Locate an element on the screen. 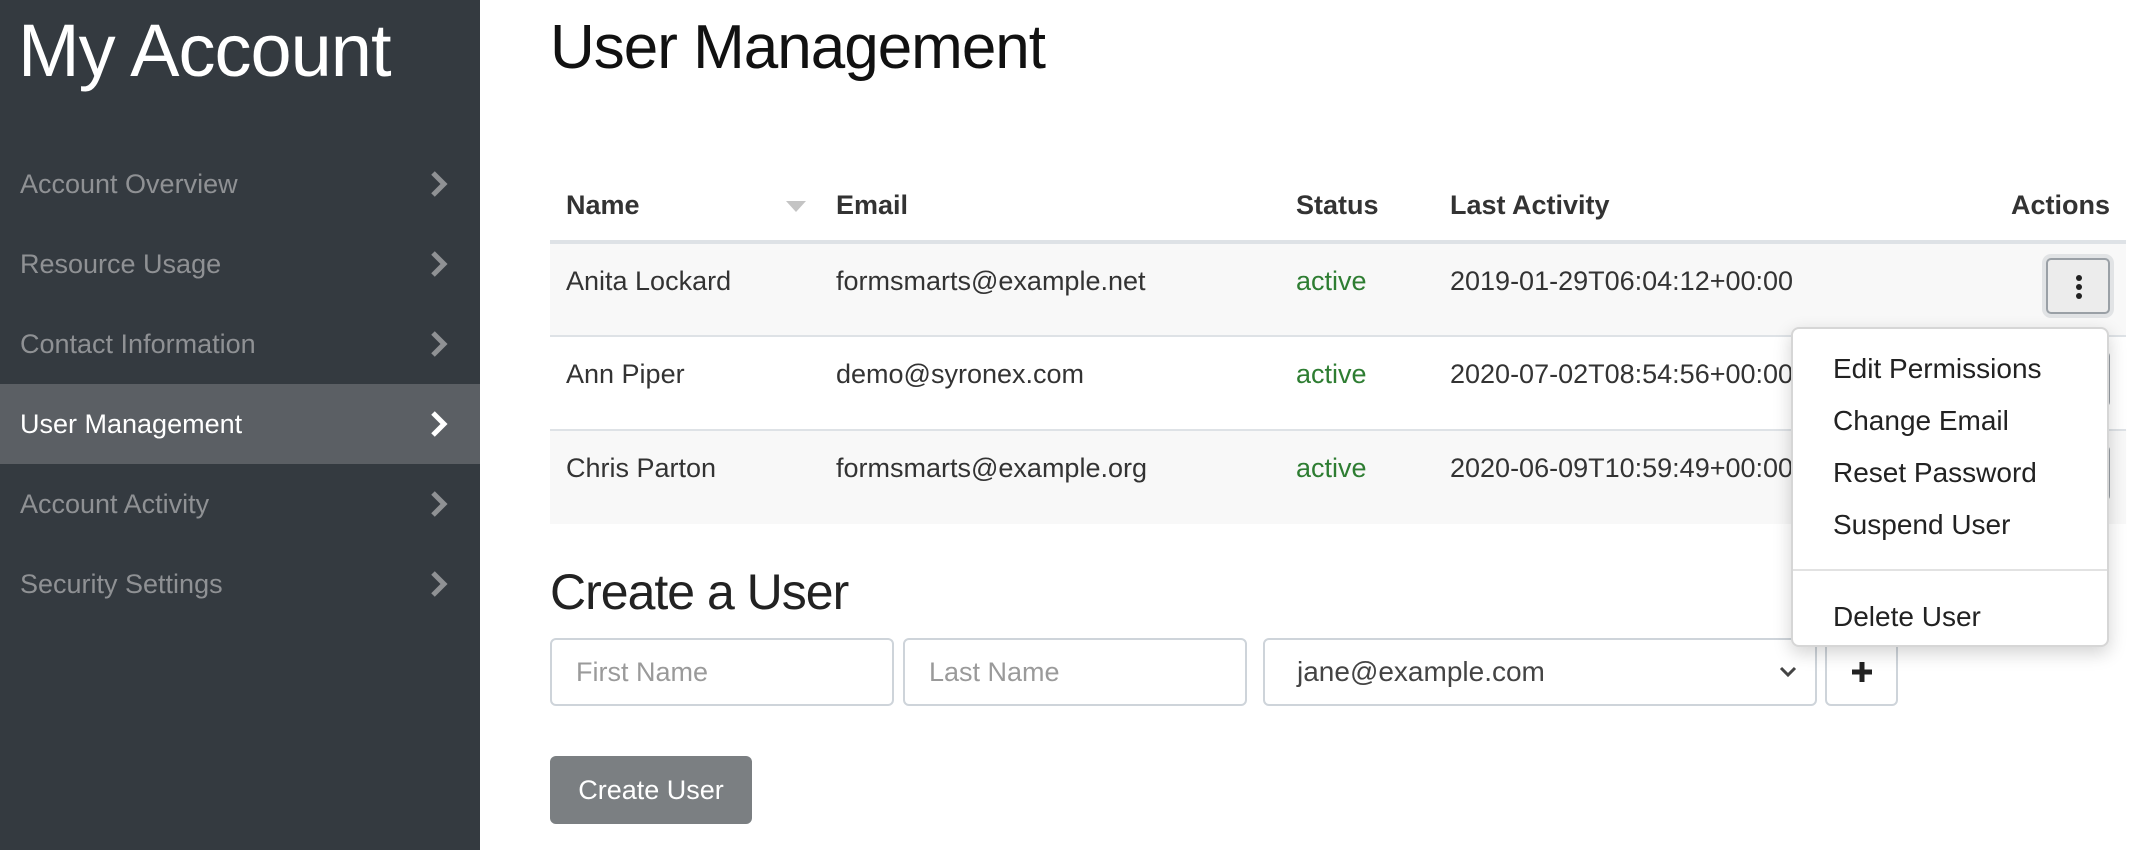 The image size is (2146, 850). menu-item-edit-permissions: Edit Permissions is located at coordinates (1950, 369).